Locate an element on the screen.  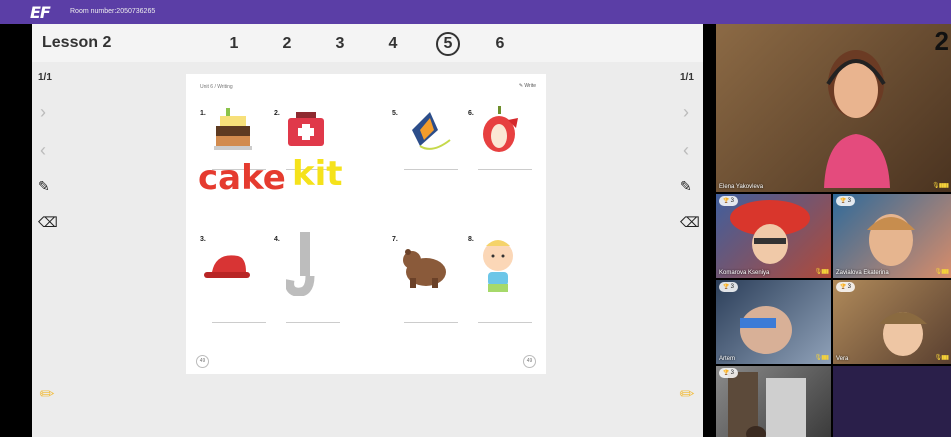
item-number: 2. is located at coordinates (277, 113).